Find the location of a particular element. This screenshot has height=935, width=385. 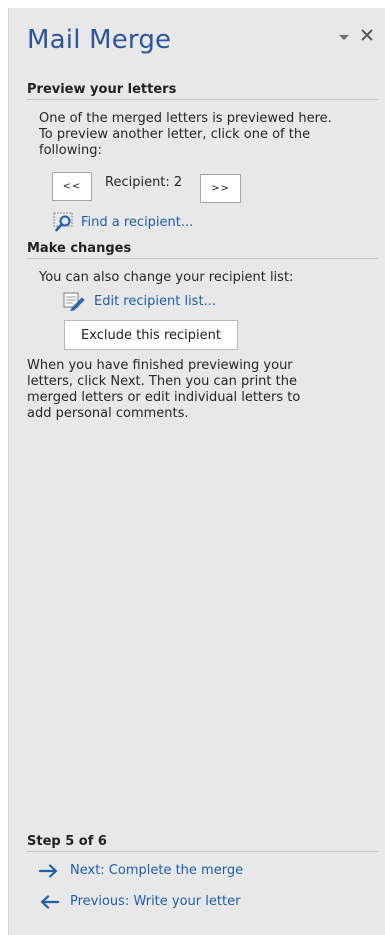

changes-section-heading: Make changes is located at coordinates (202, 250).